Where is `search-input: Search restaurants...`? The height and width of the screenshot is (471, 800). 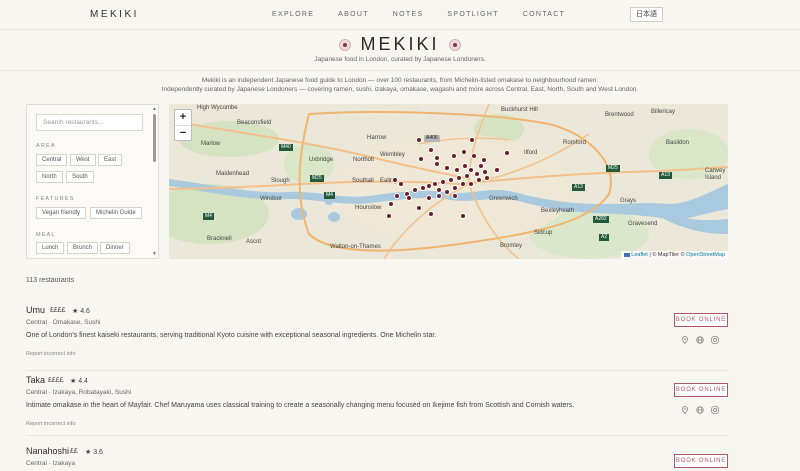 search-input: Search restaurants... is located at coordinates (89, 122).